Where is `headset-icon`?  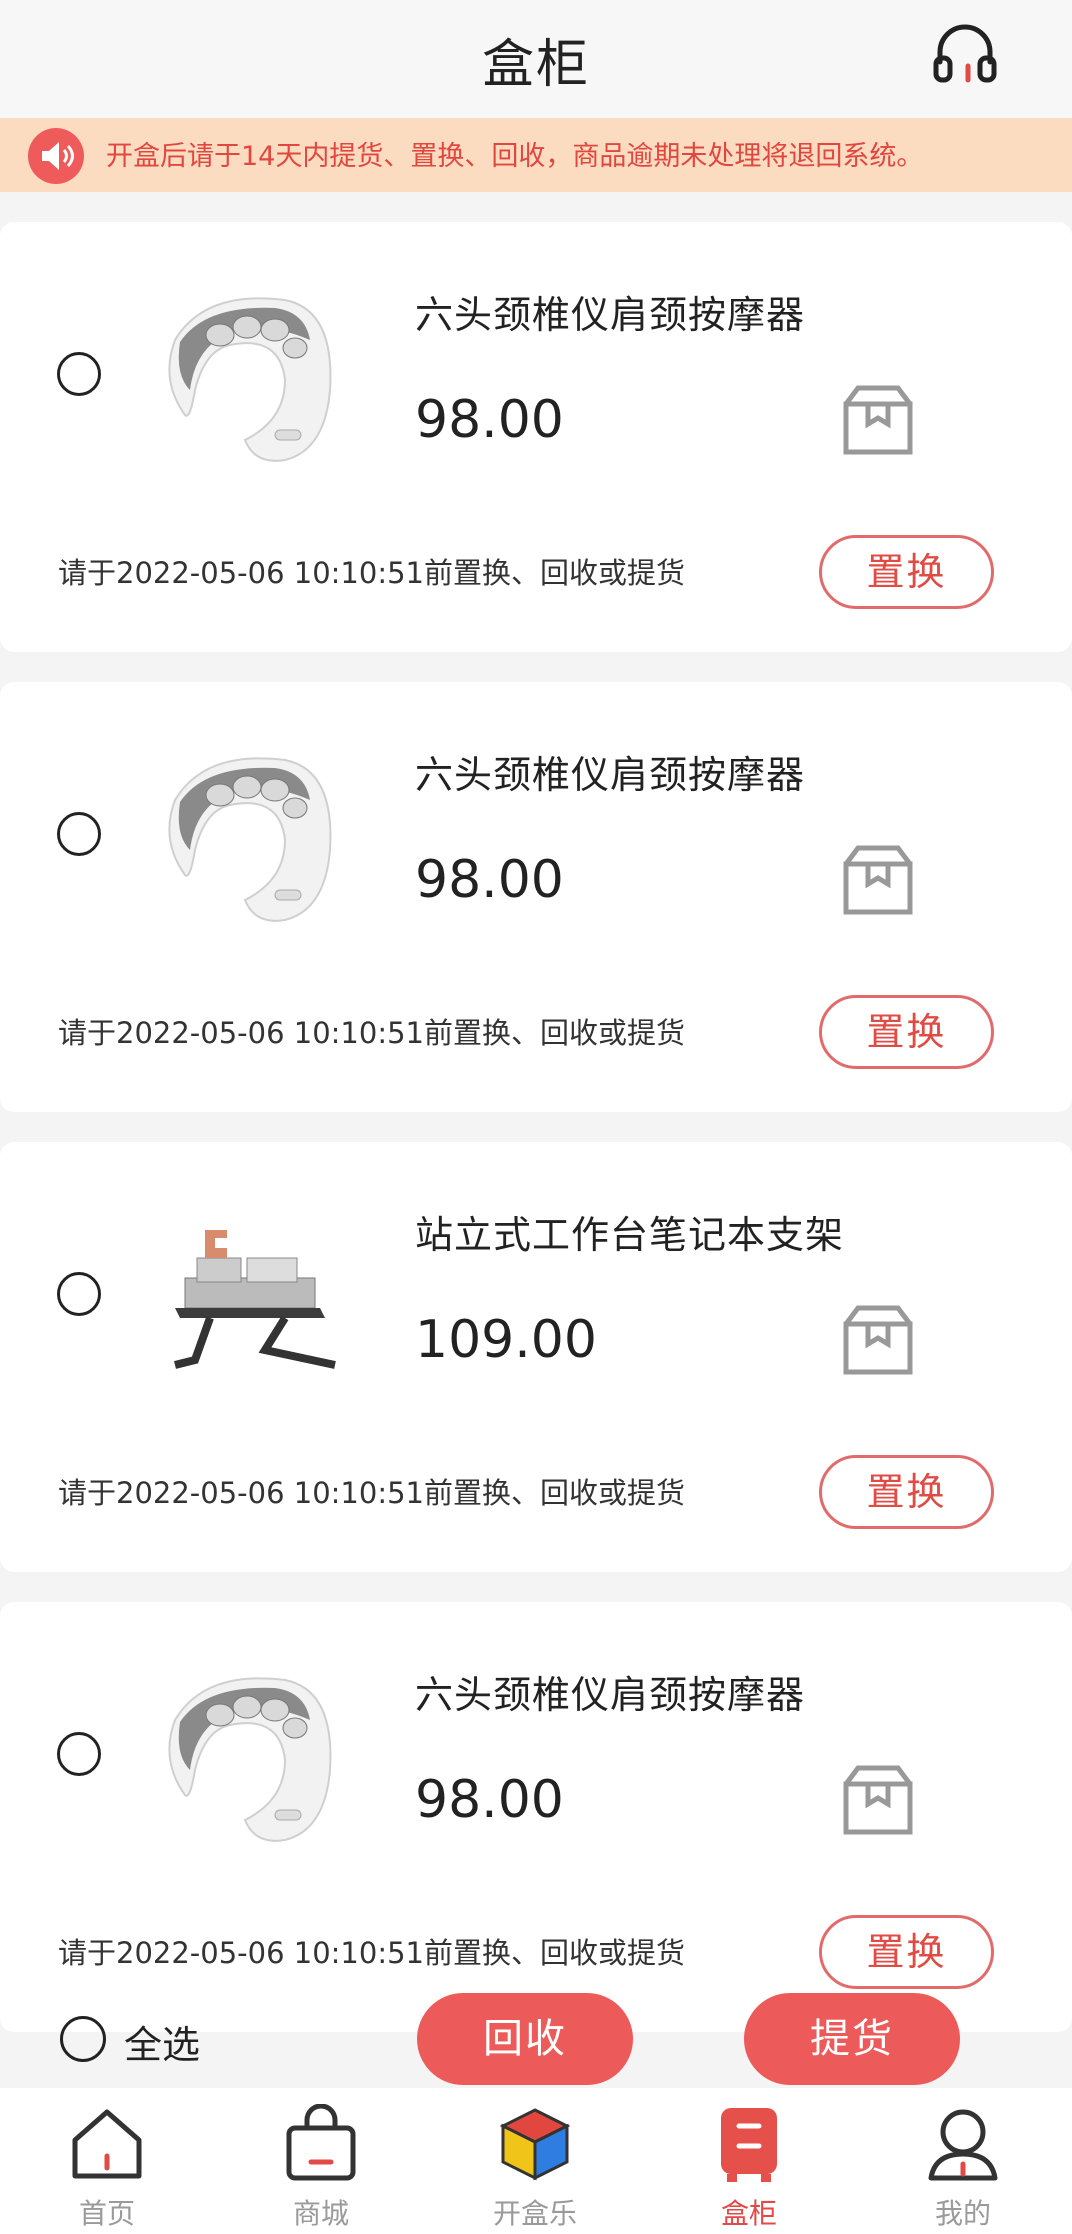 headset-icon is located at coordinates (965, 55).